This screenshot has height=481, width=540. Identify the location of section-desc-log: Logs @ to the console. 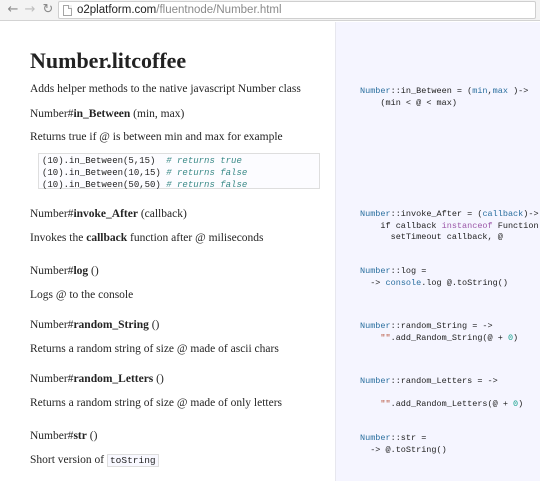
(82, 295).